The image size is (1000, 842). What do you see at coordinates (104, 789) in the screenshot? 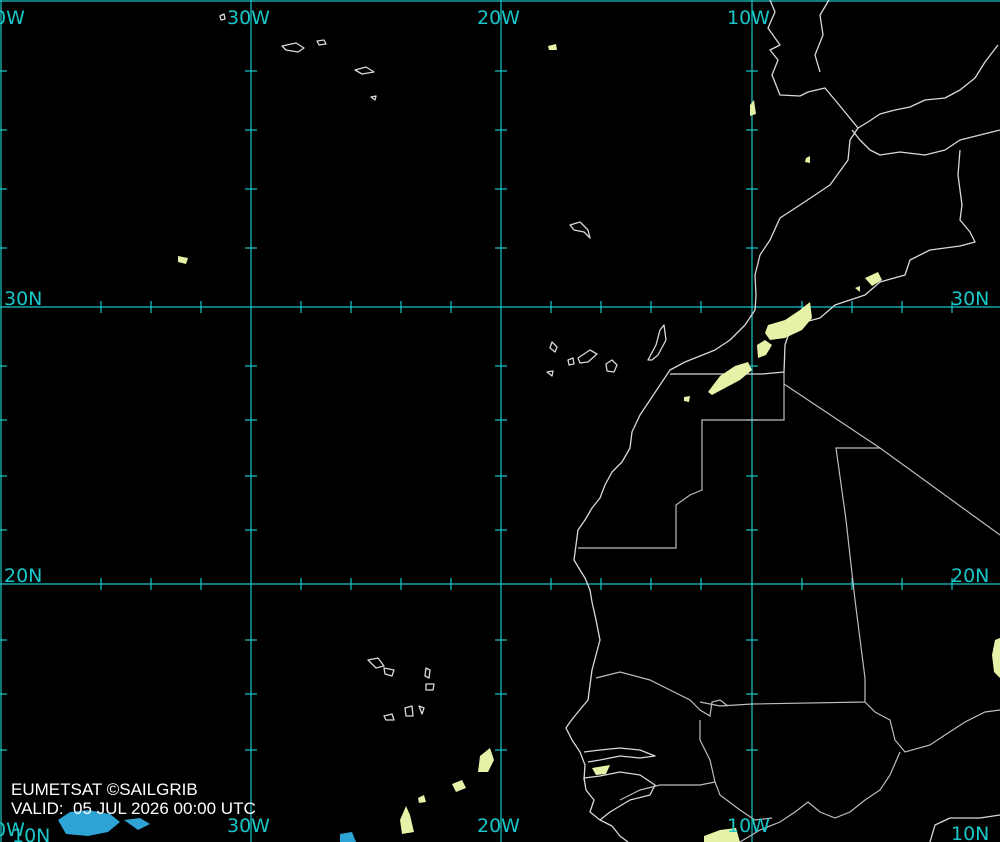
I see `credit-source: EUMETSAT ©SAILGRIB` at bounding box center [104, 789].